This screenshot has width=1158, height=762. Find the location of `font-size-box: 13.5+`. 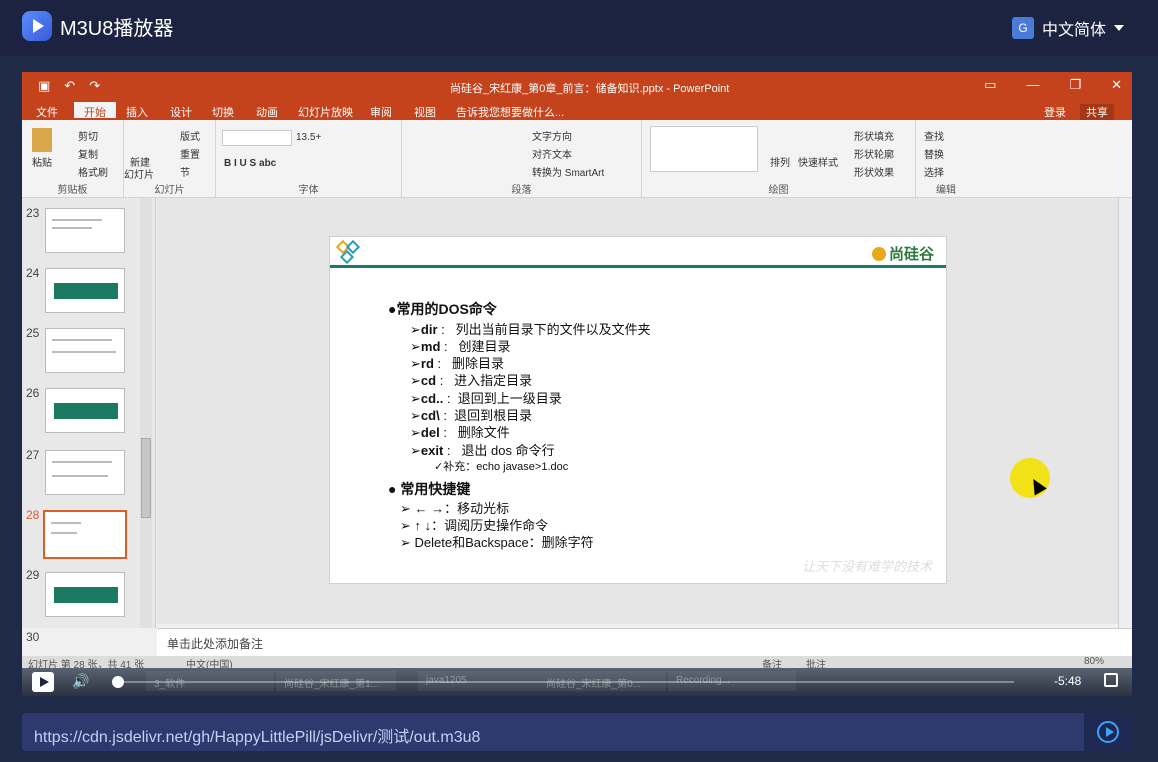

font-size-box: 13.5+ is located at coordinates (309, 137).